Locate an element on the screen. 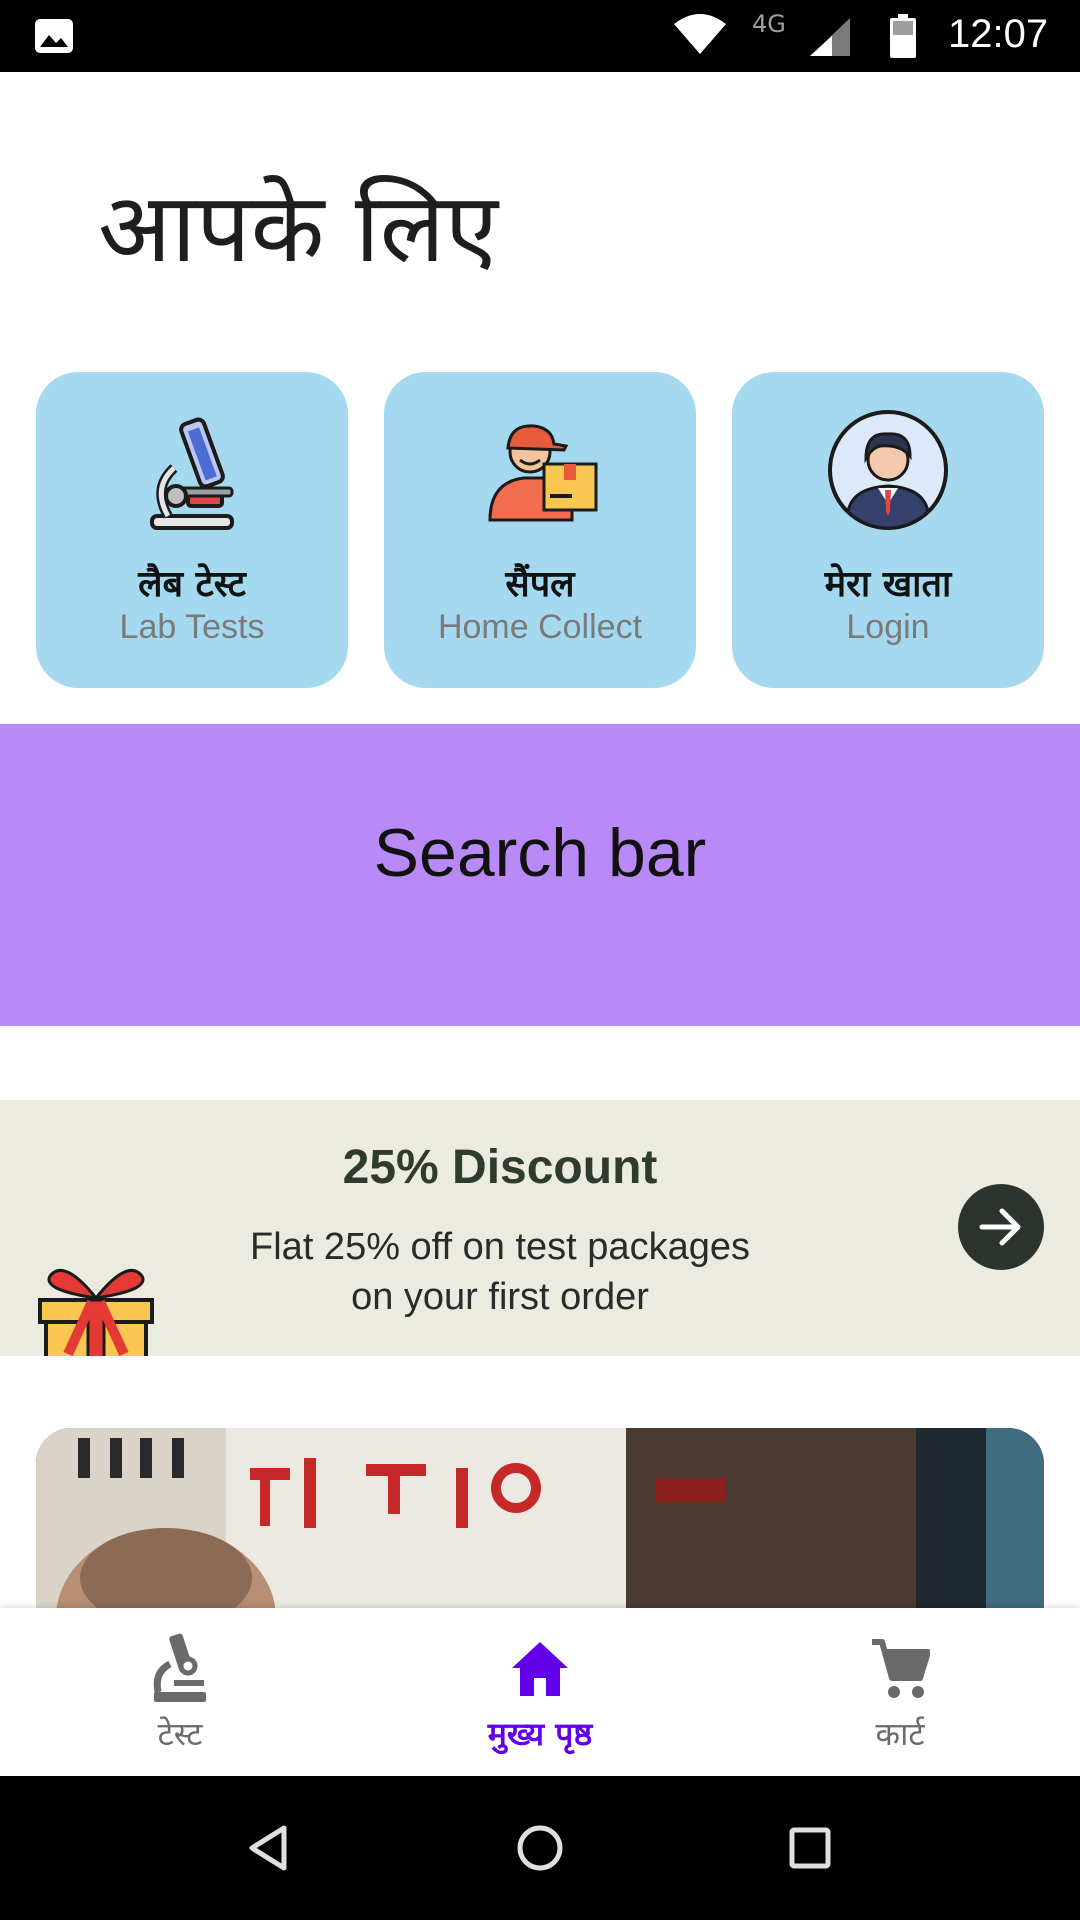 This screenshot has height=1920, width=1080. tile-title-hi: सैंपल is located at coordinates (540, 584).